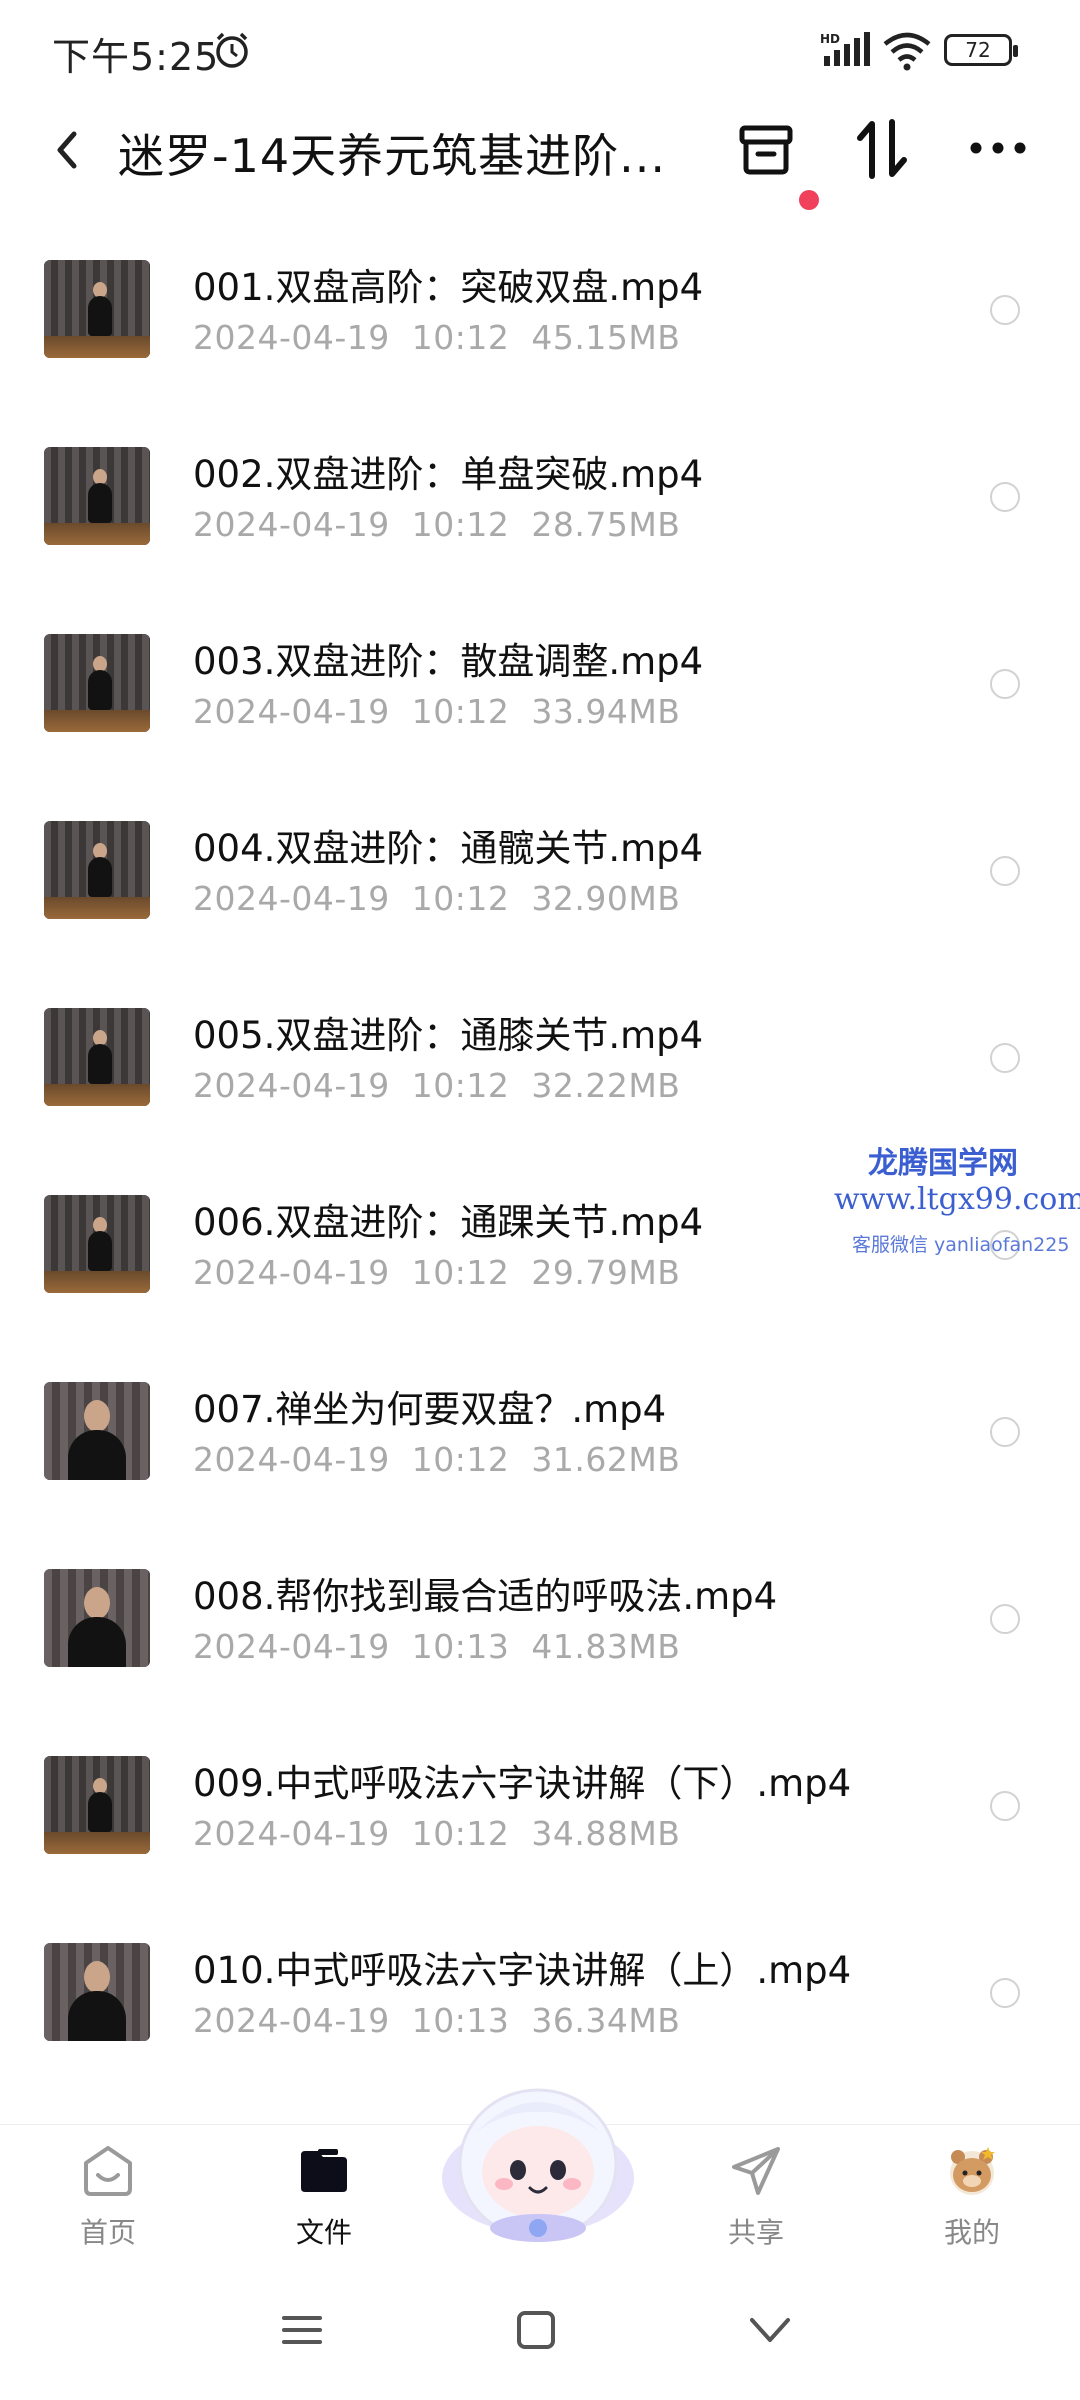 The height and width of the screenshot is (2400, 1080). Describe the element at coordinates (485, 1596) in the screenshot. I see `file-name: 008.帮你找到最合适的呼吸法.mp4` at that location.